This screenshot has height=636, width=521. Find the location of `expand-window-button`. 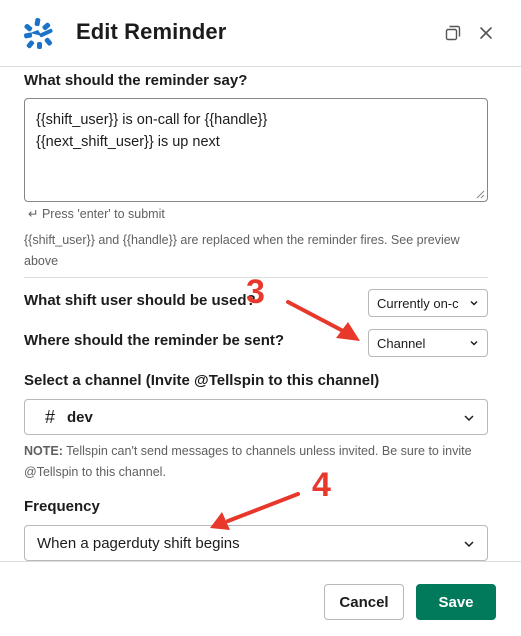

expand-window-button is located at coordinates (453, 33).